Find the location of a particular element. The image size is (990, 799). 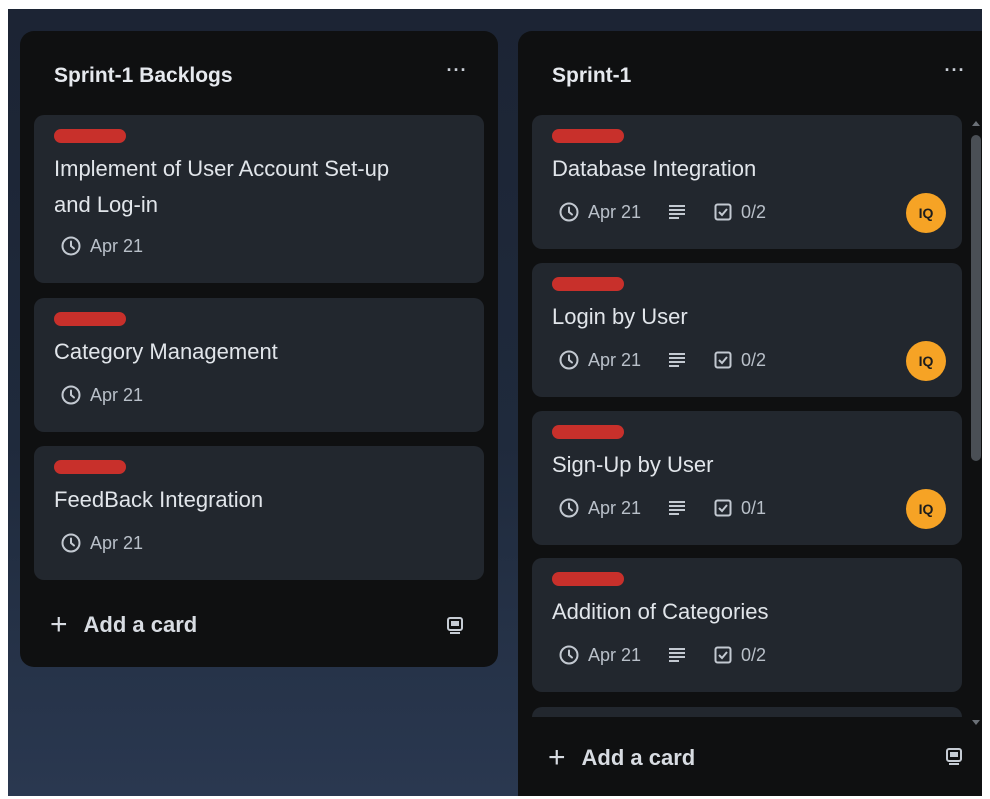

list-scrollbar is located at coordinates (975, 423).